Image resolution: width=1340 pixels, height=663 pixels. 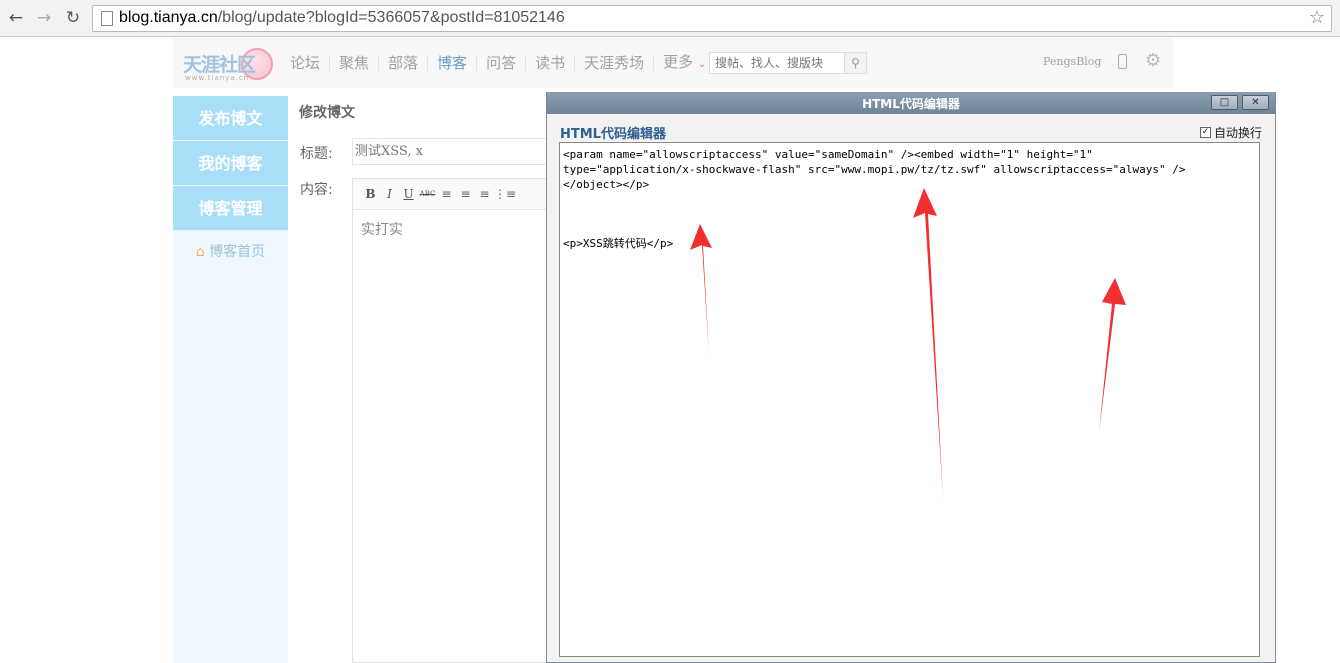 I want to click on rich-text-editor: B I U ABC ≡ ≡ ≡ ⋮≡ 实打实, so click(x=452, y=420).